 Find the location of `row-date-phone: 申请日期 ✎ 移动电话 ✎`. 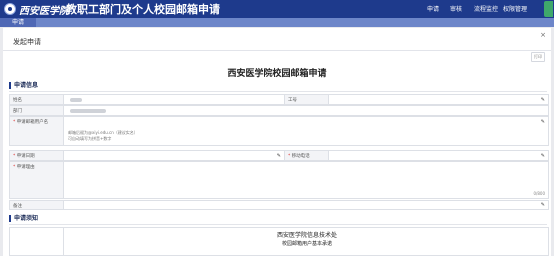

row-date-phone: 申请日期 ✎ 移动电话 ✎ is located at coordinates (279, 155).